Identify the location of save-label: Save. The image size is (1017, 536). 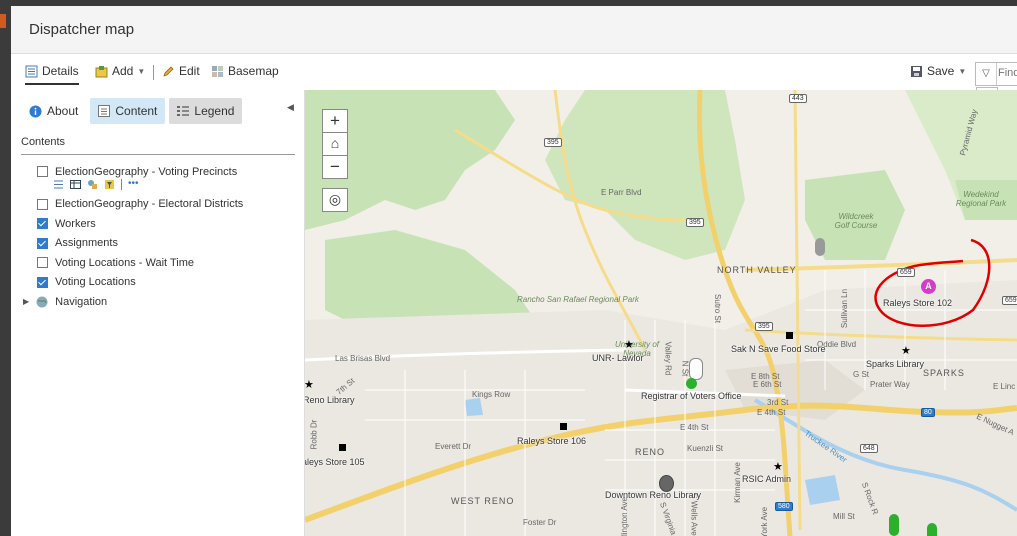
(941, 71).